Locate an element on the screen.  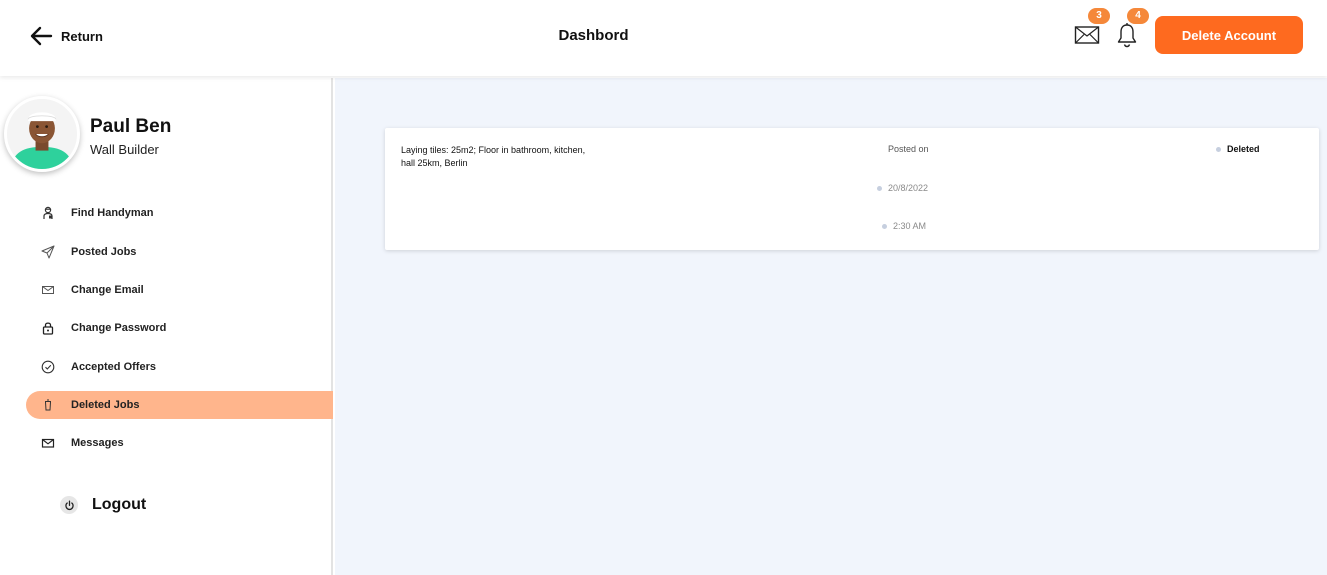
job-status: Deleted is located at coordinates (1238, 149).